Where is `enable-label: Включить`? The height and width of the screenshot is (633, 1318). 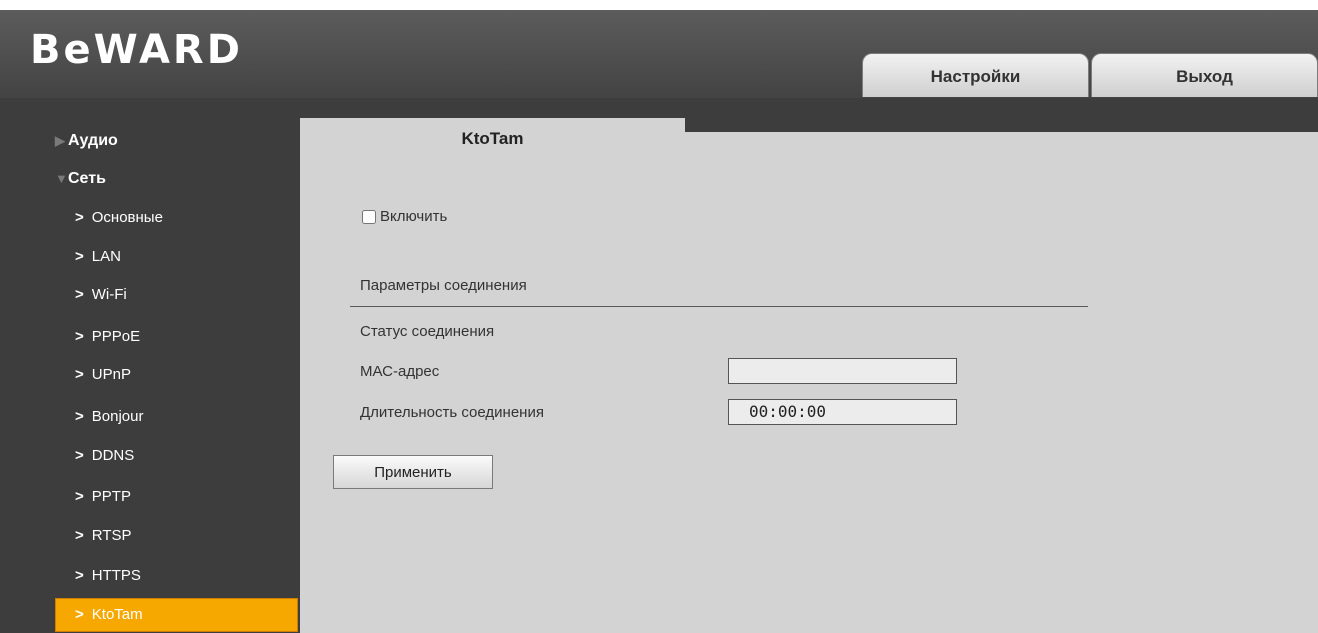
enable-label: Включить is located at coordinates (414, 216).